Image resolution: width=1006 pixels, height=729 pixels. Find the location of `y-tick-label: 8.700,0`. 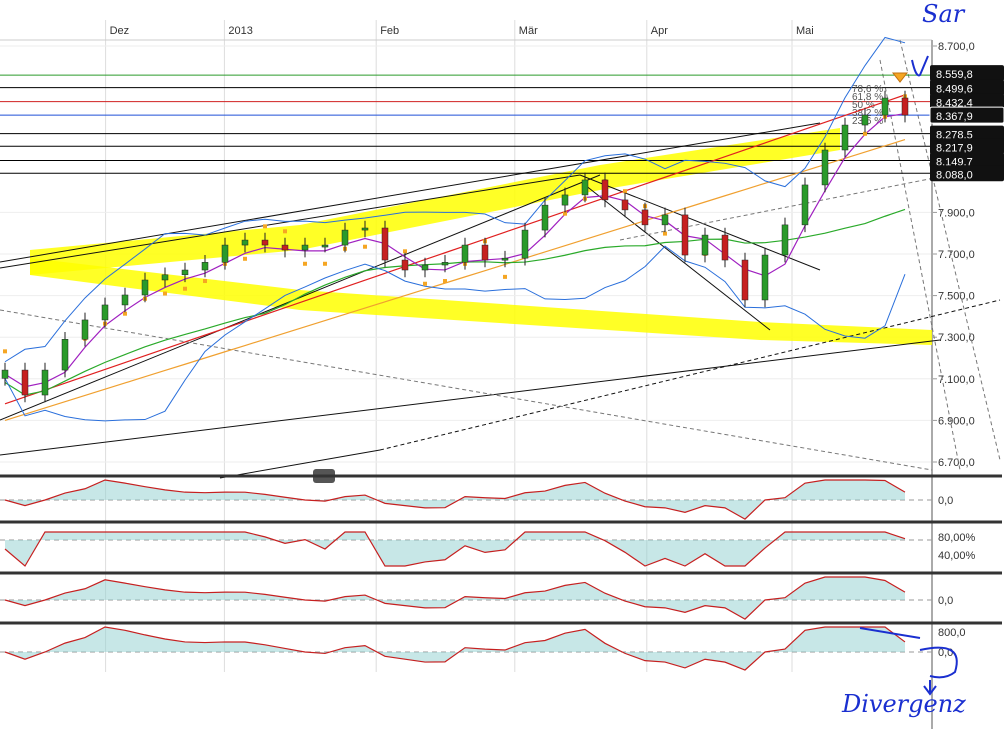

y-tick-label: 8.700,0 is located at coordinates (956, 47).